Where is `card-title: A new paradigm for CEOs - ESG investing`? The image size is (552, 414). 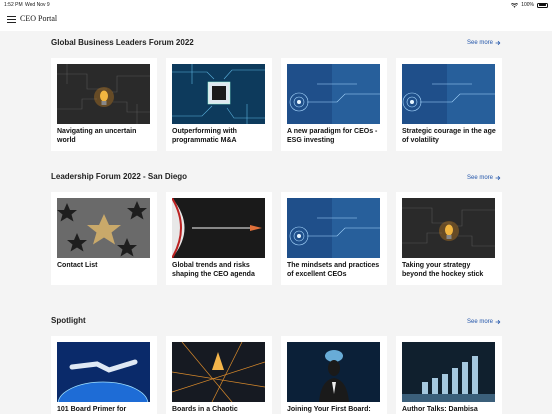
card-title: A new paradigm for CEOs - ESG investing is located at coordinates (332, 136).